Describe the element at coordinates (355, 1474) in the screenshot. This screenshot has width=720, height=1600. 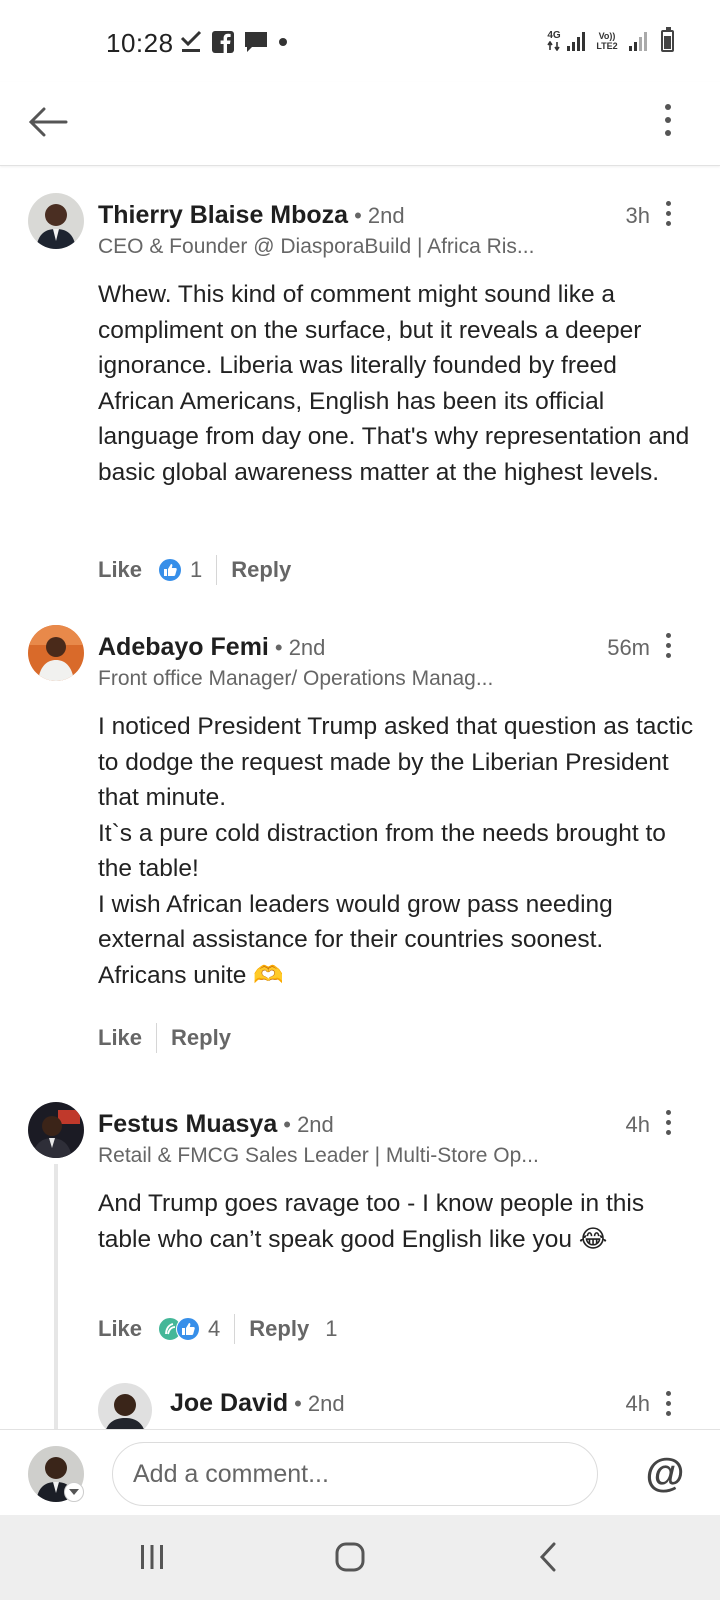
I see `comment-input` at that location.